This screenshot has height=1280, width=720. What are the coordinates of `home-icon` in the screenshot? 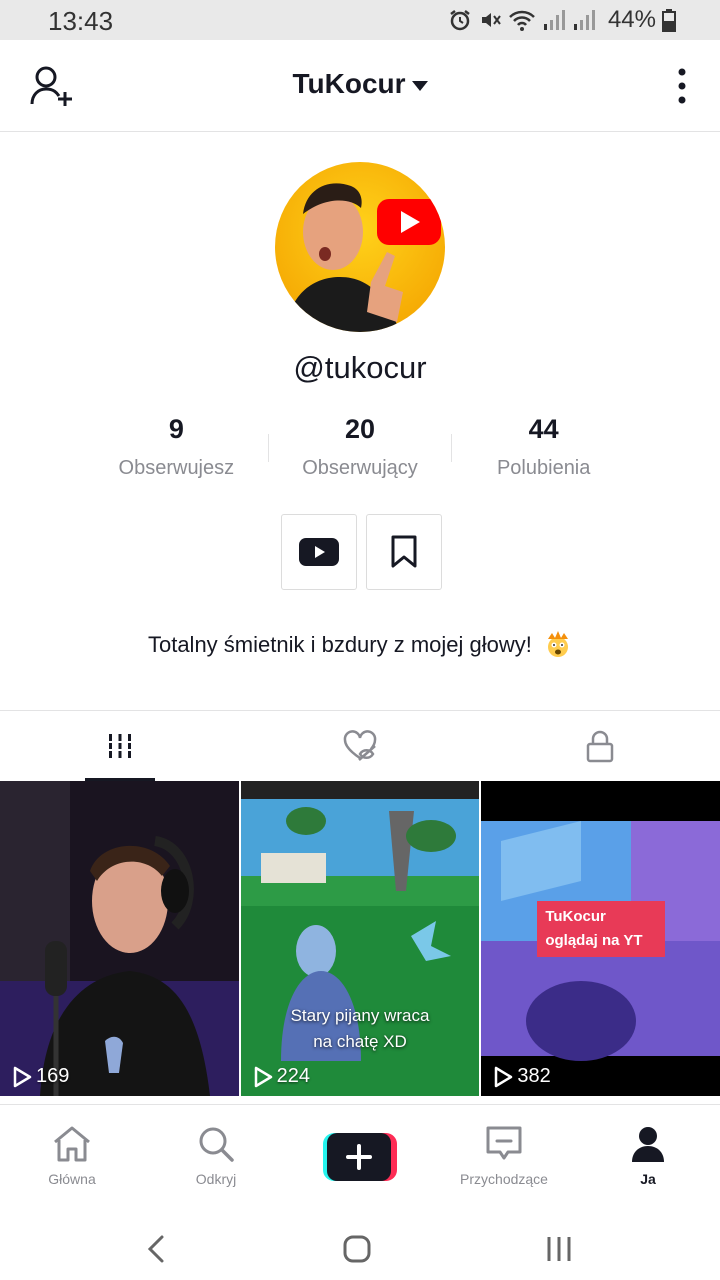 It's located at (72, 1144).